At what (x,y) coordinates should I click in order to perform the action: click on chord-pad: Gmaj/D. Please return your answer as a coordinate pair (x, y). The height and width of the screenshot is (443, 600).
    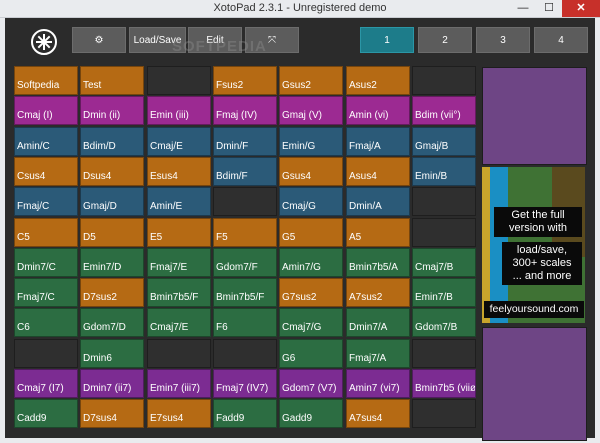
    Looking at the image, I should click on (112, 201).